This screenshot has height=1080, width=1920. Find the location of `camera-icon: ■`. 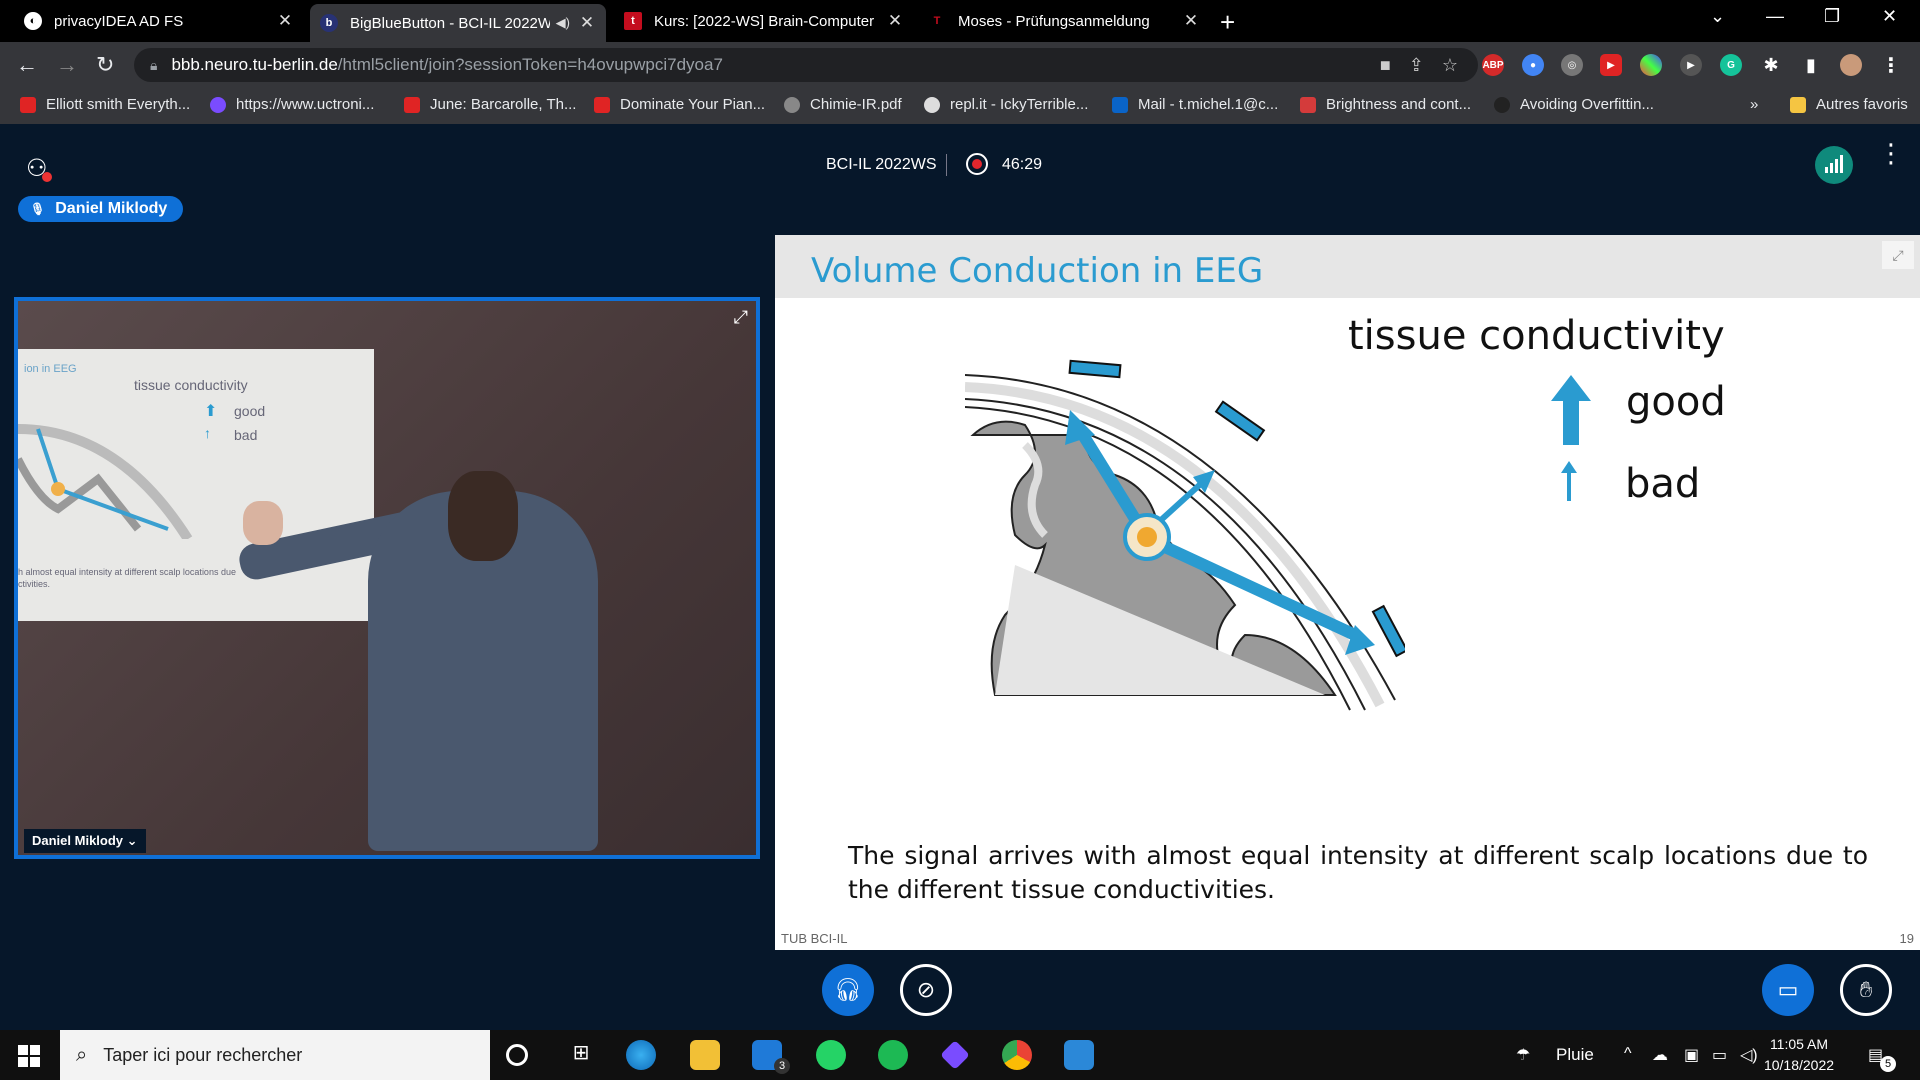

camera-icon: ■ is located at coordinates (1385, 65).